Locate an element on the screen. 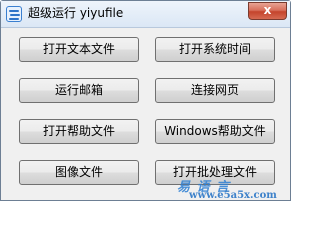 This screenshot has width=320, height=240. open-text-file-button: 打开文本文件 is located at coordinates (79, 49).